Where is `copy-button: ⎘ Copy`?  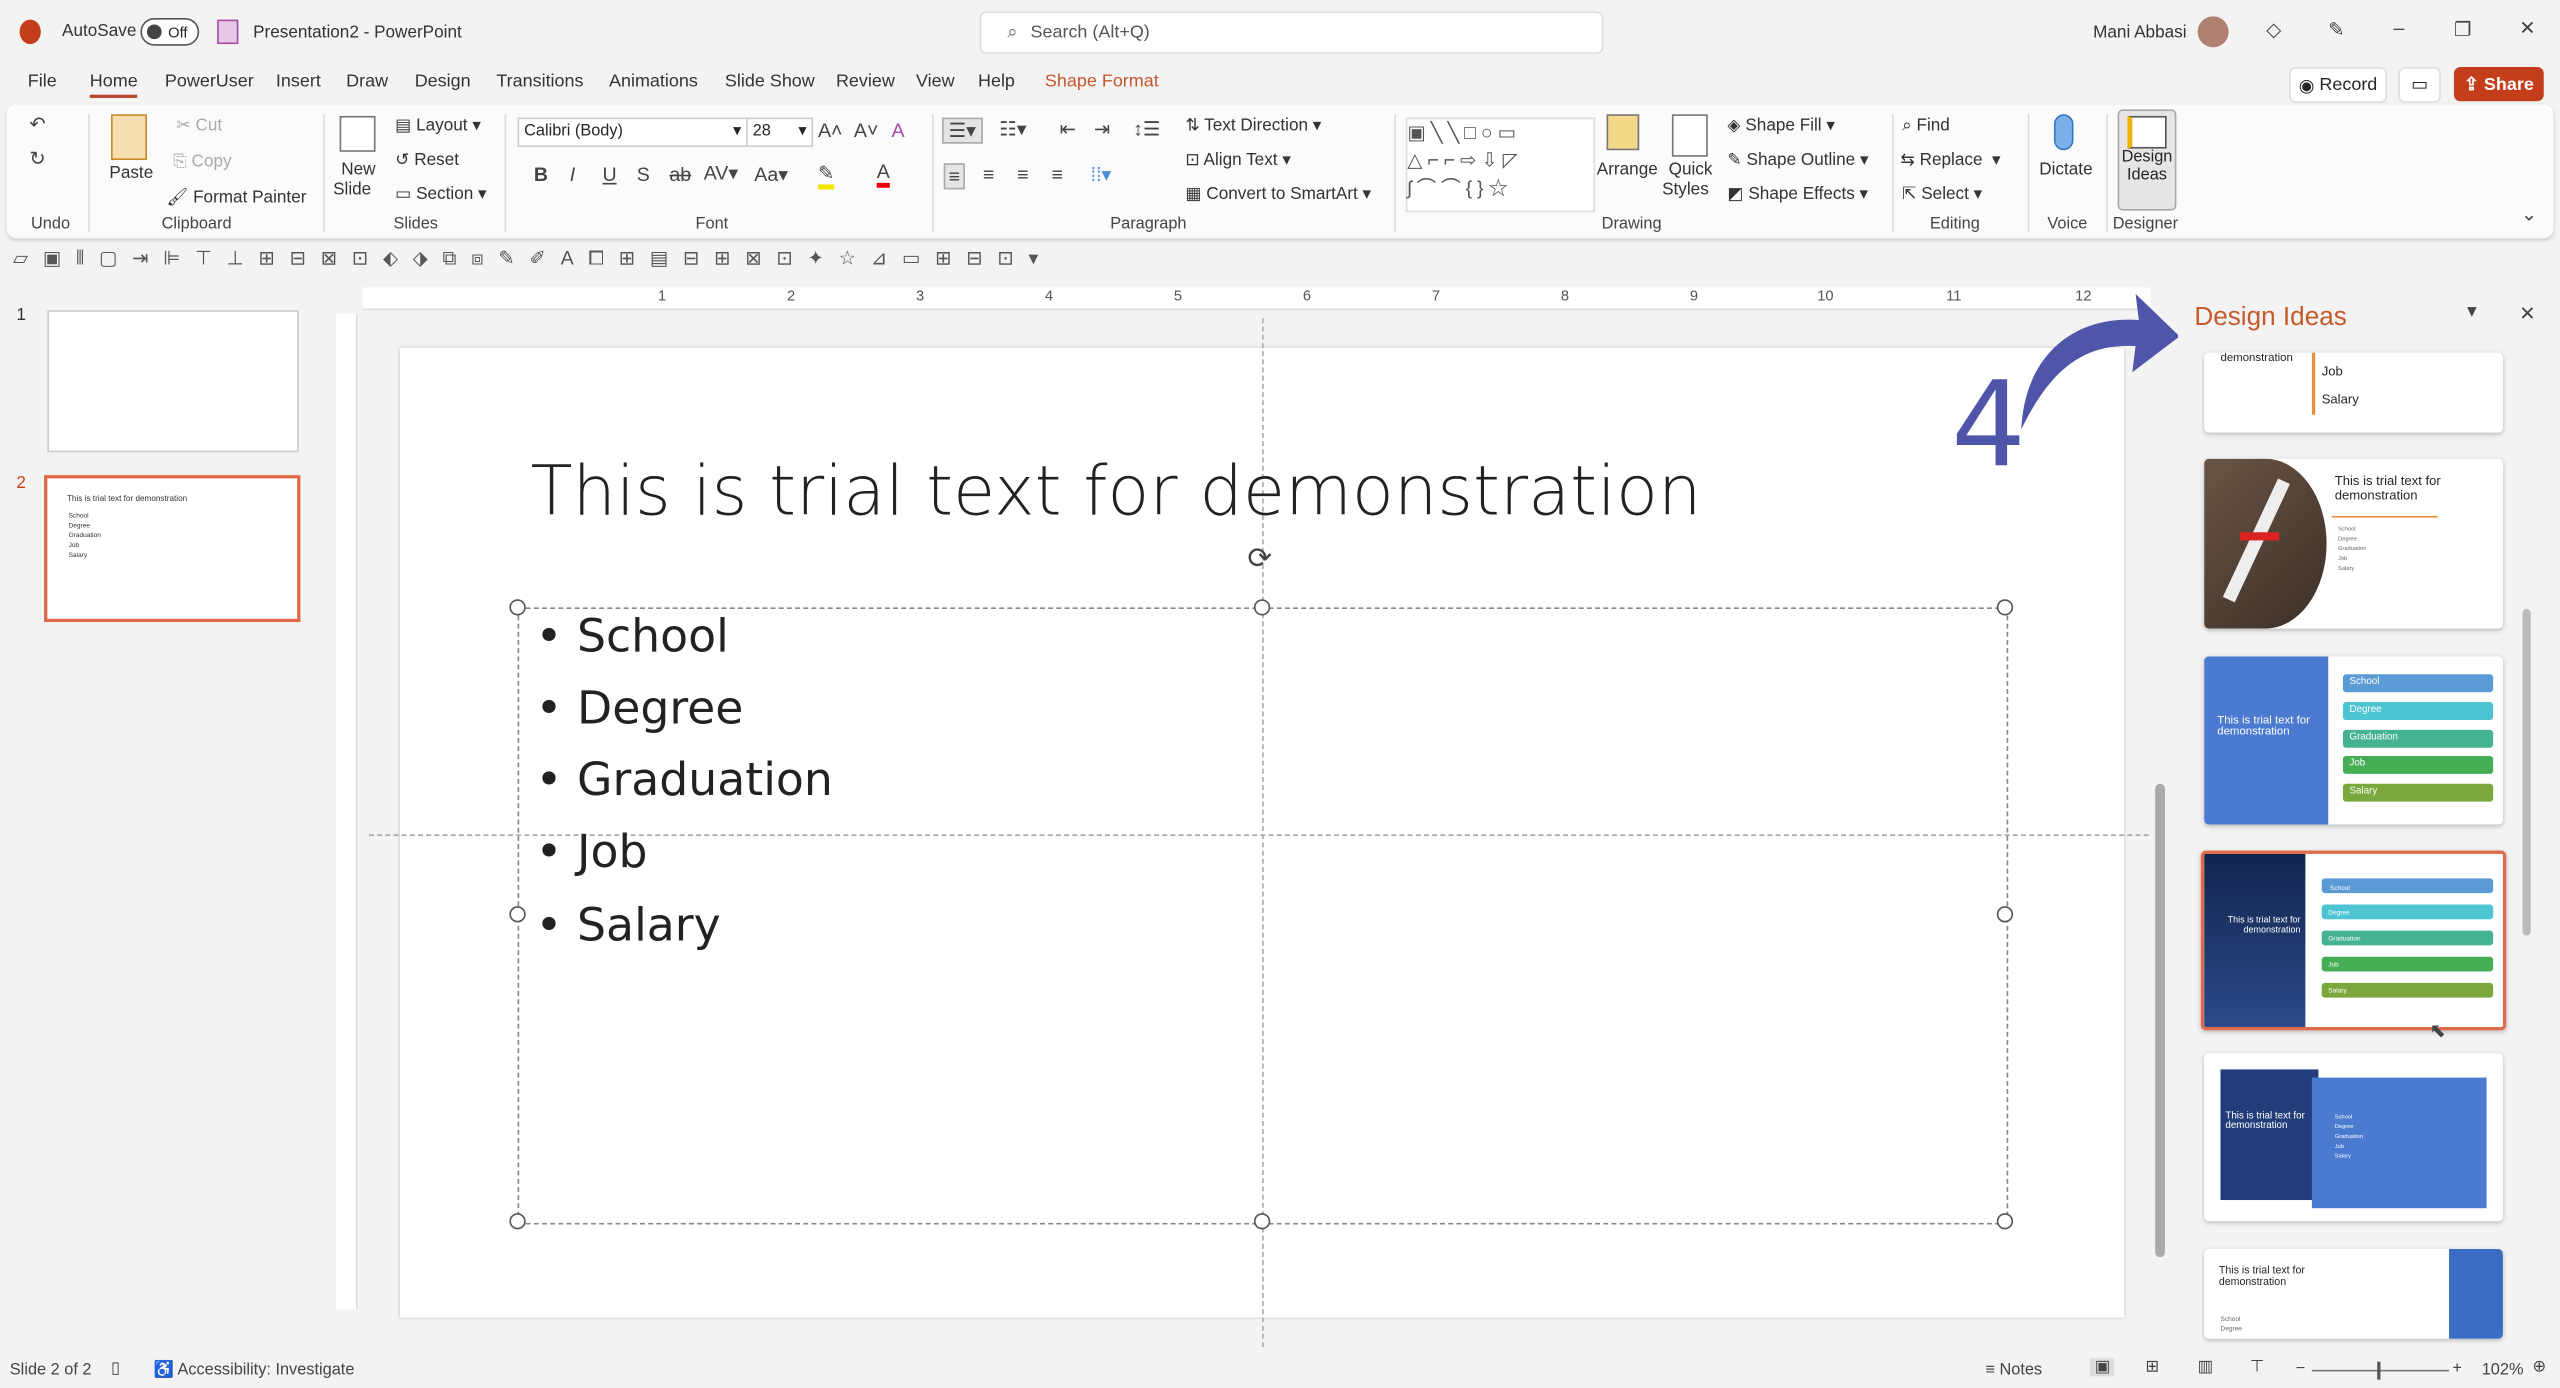
copy-button: ⎘ Copy is located at coordinates (202, 162).